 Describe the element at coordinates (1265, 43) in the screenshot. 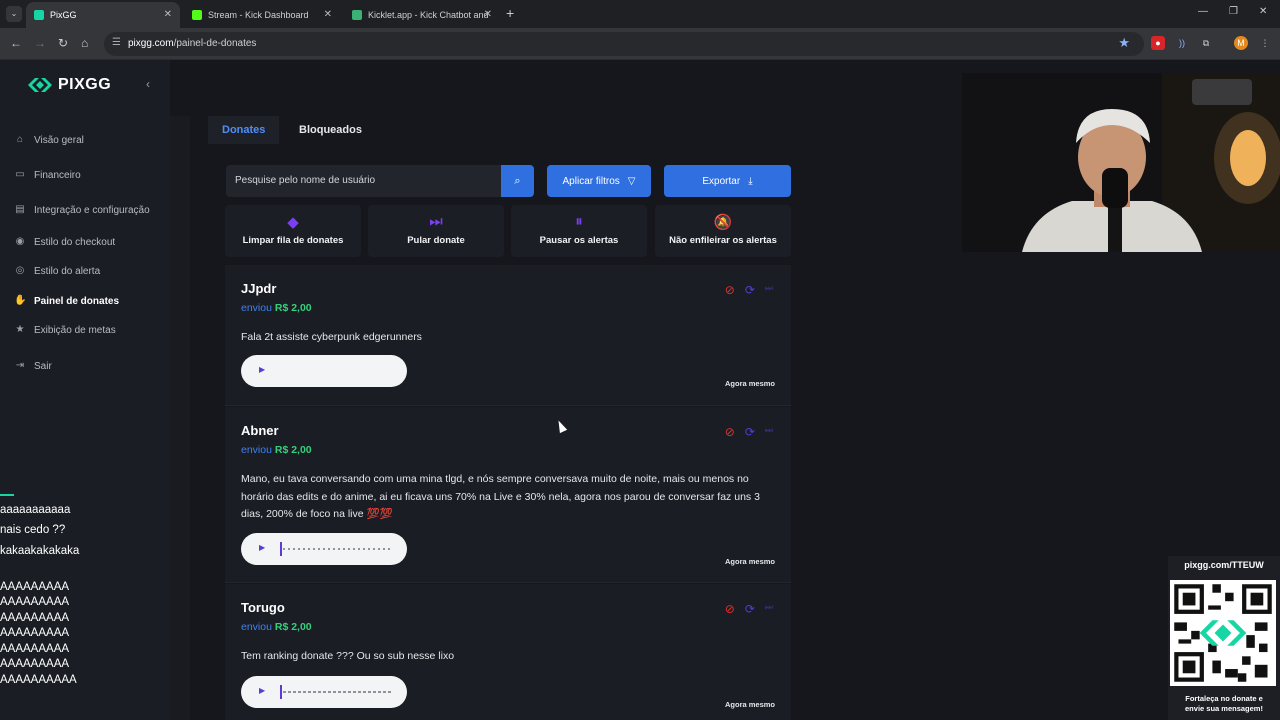

I see `browser-menu-icon: ⋮` at that location.